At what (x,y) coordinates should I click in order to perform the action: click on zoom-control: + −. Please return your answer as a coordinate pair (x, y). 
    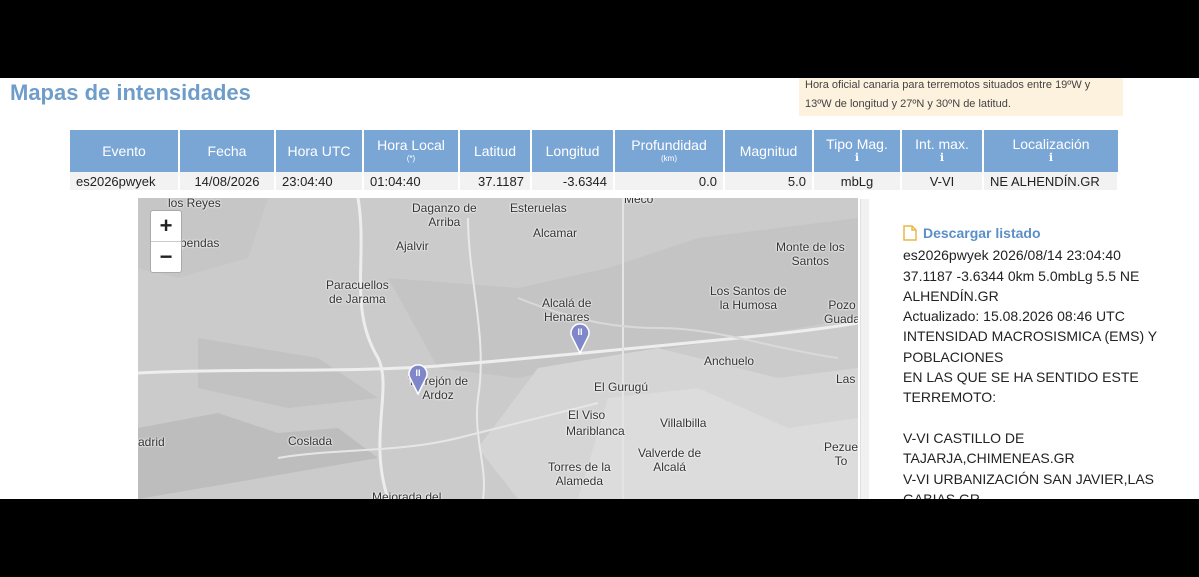
    Looking at the image, I should click on (166, 241).